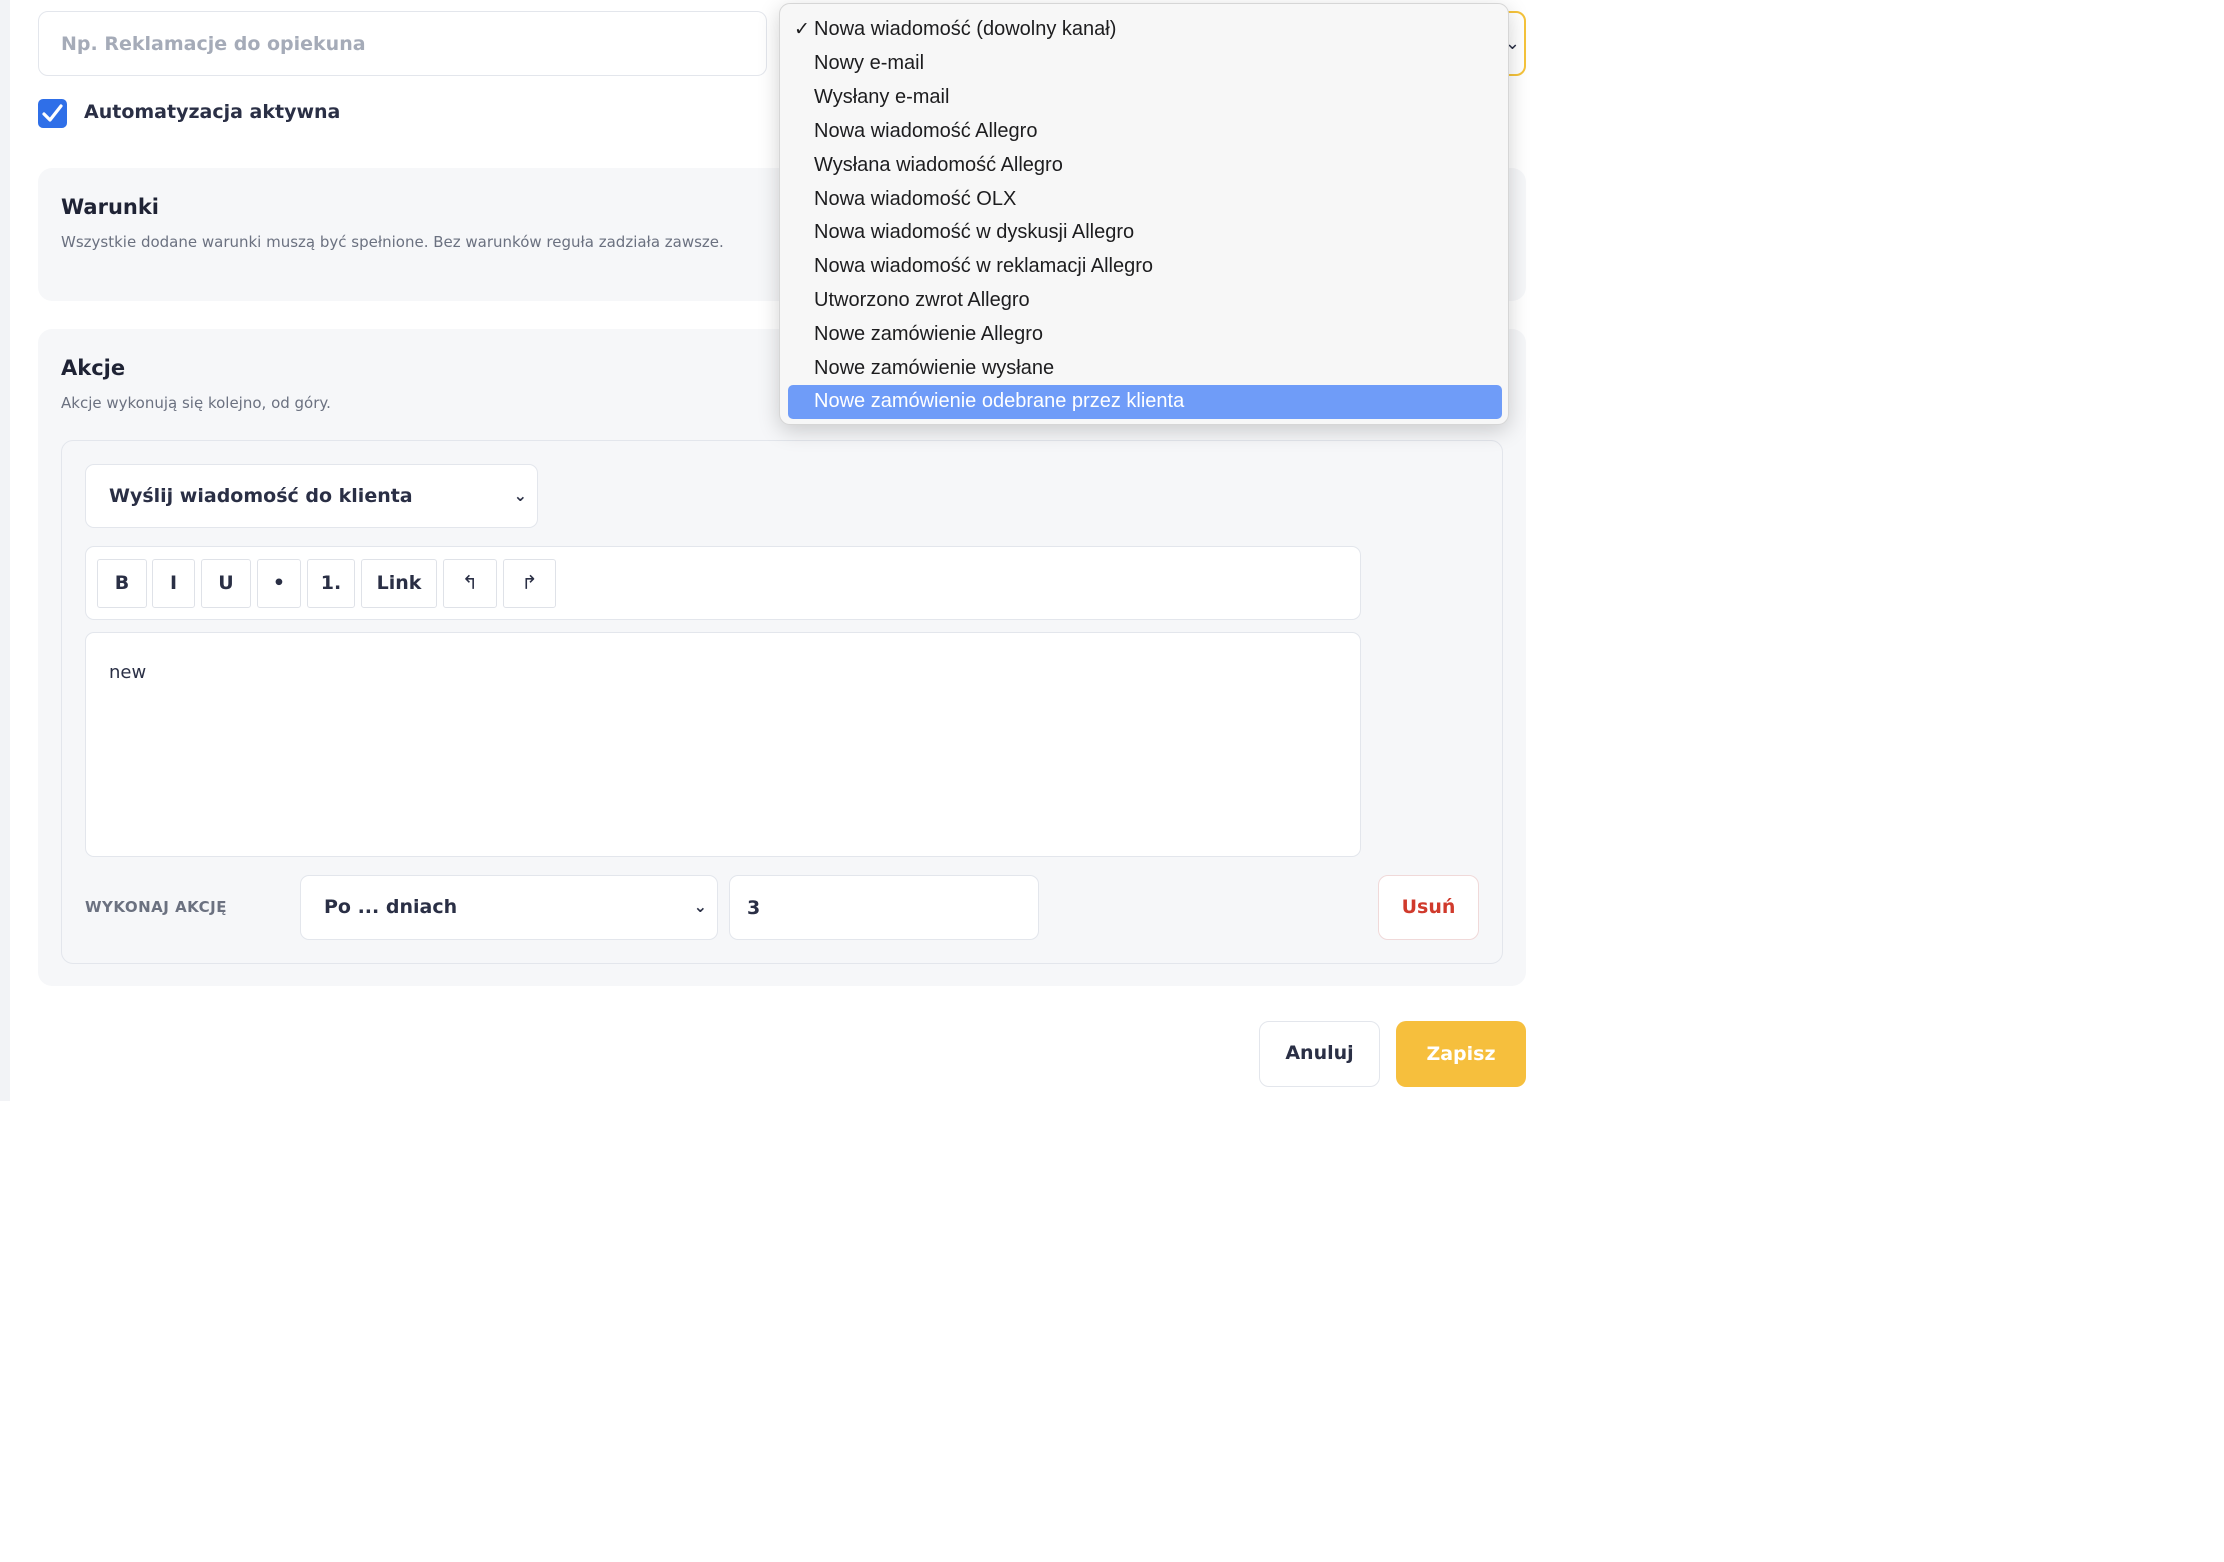 The height and width of the screenshot is (1562, 2224). What do you see at coordinates (402, 43) in the screenshot?
I see `automation-name-input` at bounding box center [402, 43].